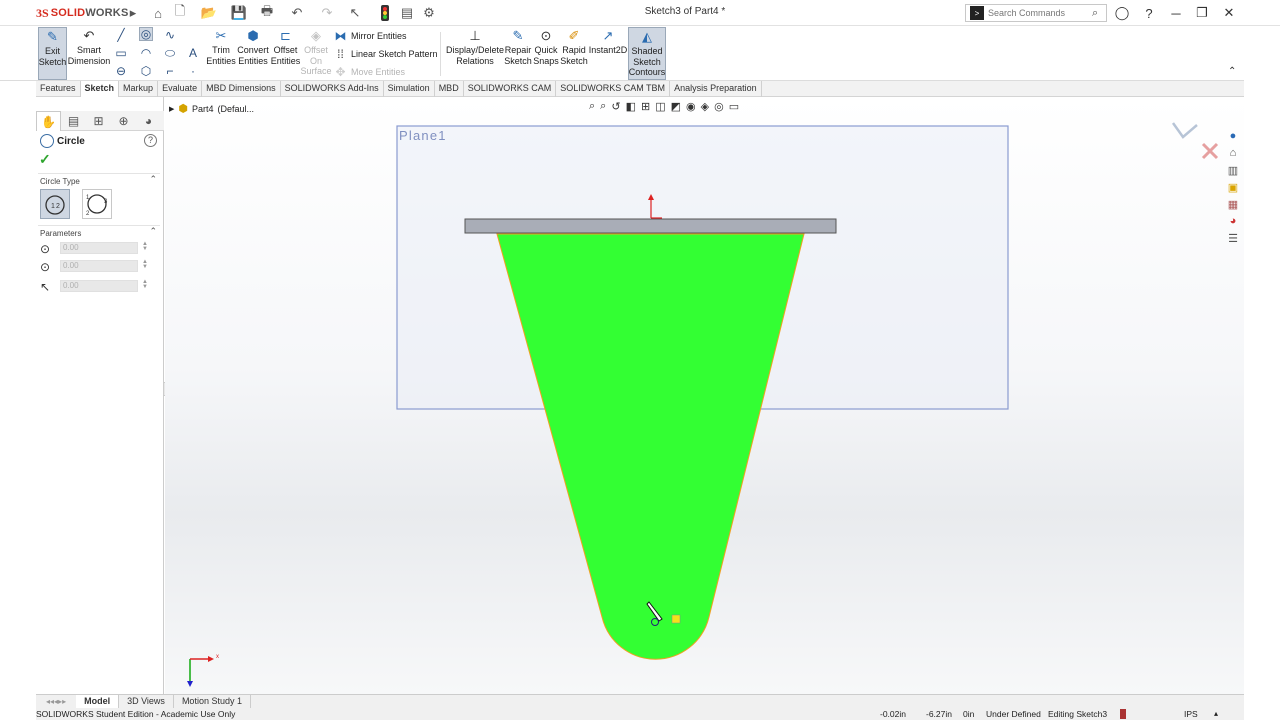 This screenshot has width=1280, height=720. I want to click on offset-entities-button: ⊏ Offset Entities, so click(285, 46).